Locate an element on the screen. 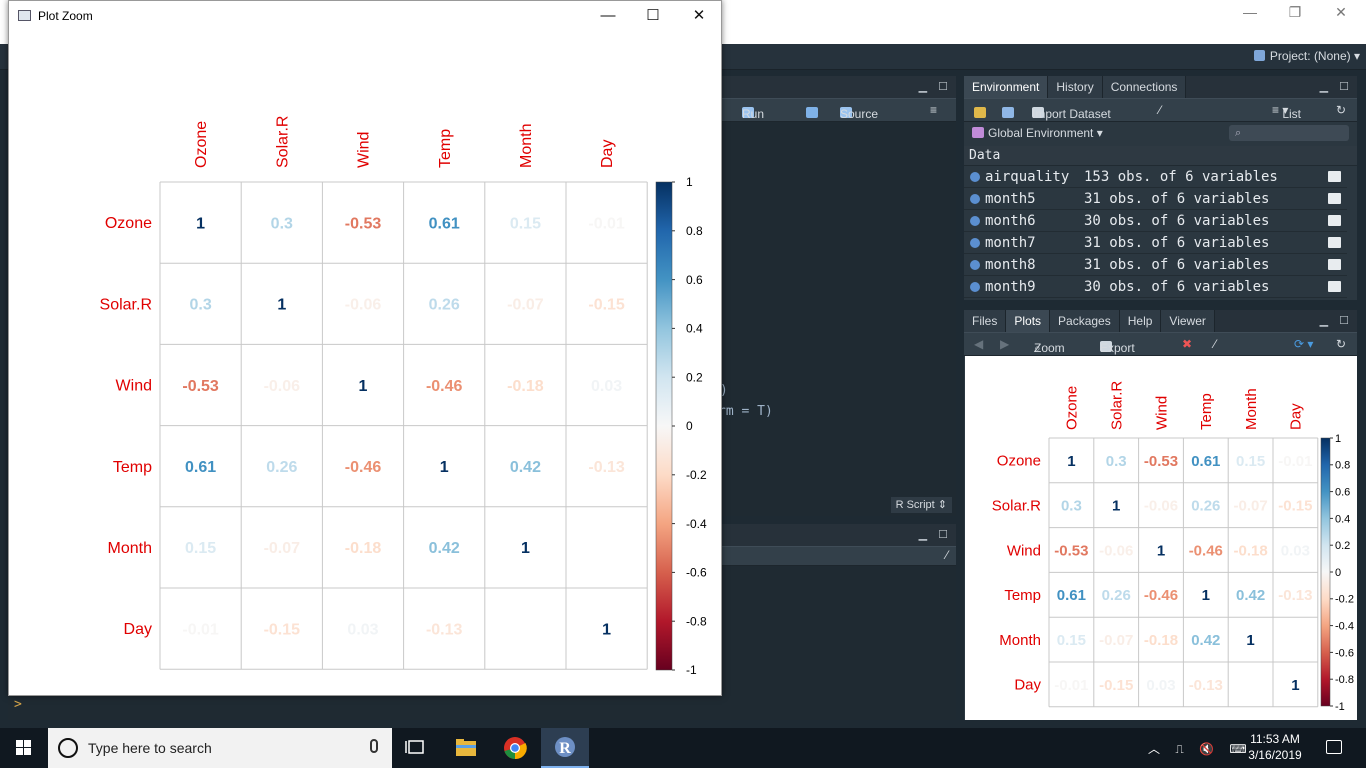 This screenshot has height=768, width=1366. outline-icon: ≡ is located at coordinates (933, 110).